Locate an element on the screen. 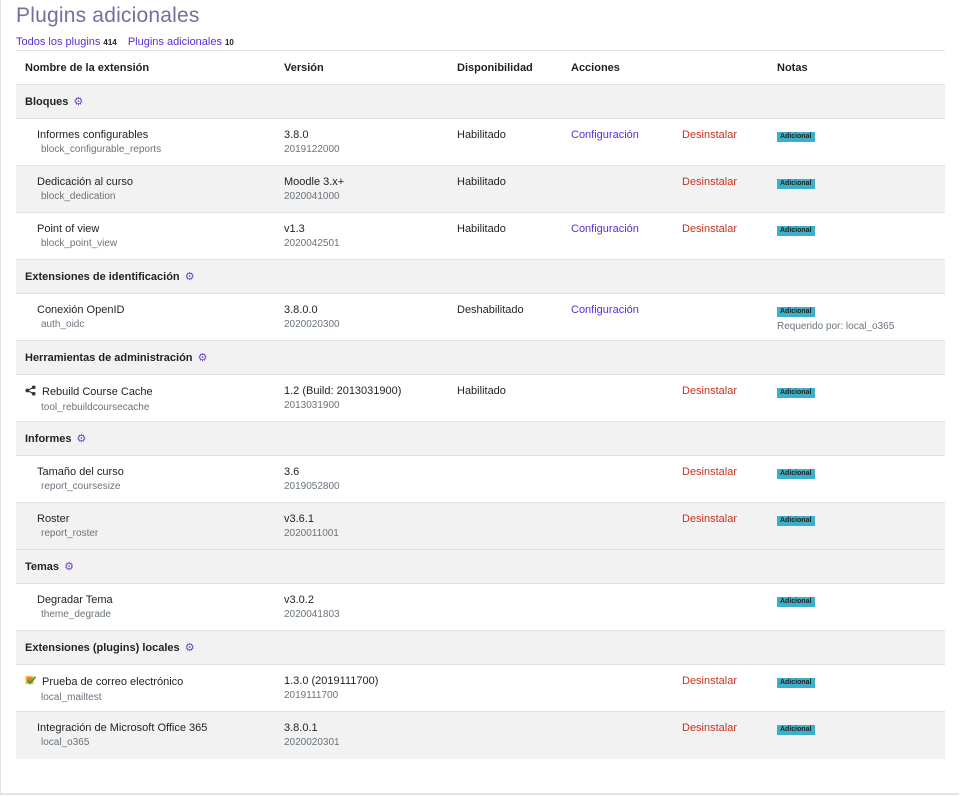  plugin-release: 3.8.0 is located at coordinates (296, 135).